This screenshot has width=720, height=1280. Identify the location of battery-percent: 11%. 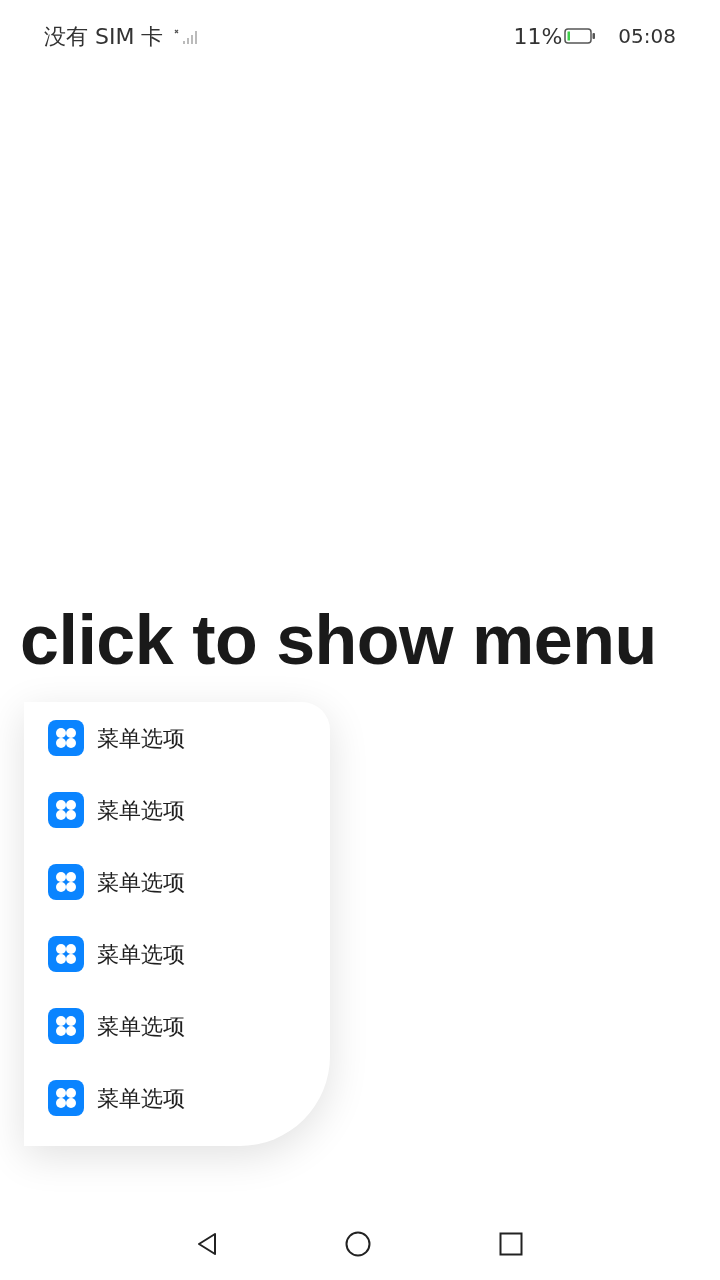
(538, 36).